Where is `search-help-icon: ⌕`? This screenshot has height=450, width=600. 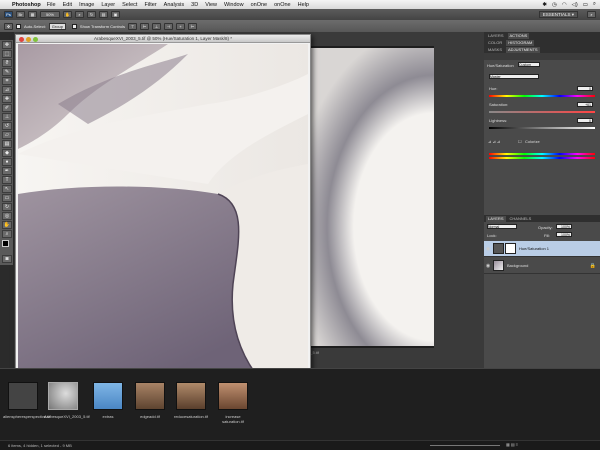
search-help-icon: ⌕ is located at coordinates (591, 14).